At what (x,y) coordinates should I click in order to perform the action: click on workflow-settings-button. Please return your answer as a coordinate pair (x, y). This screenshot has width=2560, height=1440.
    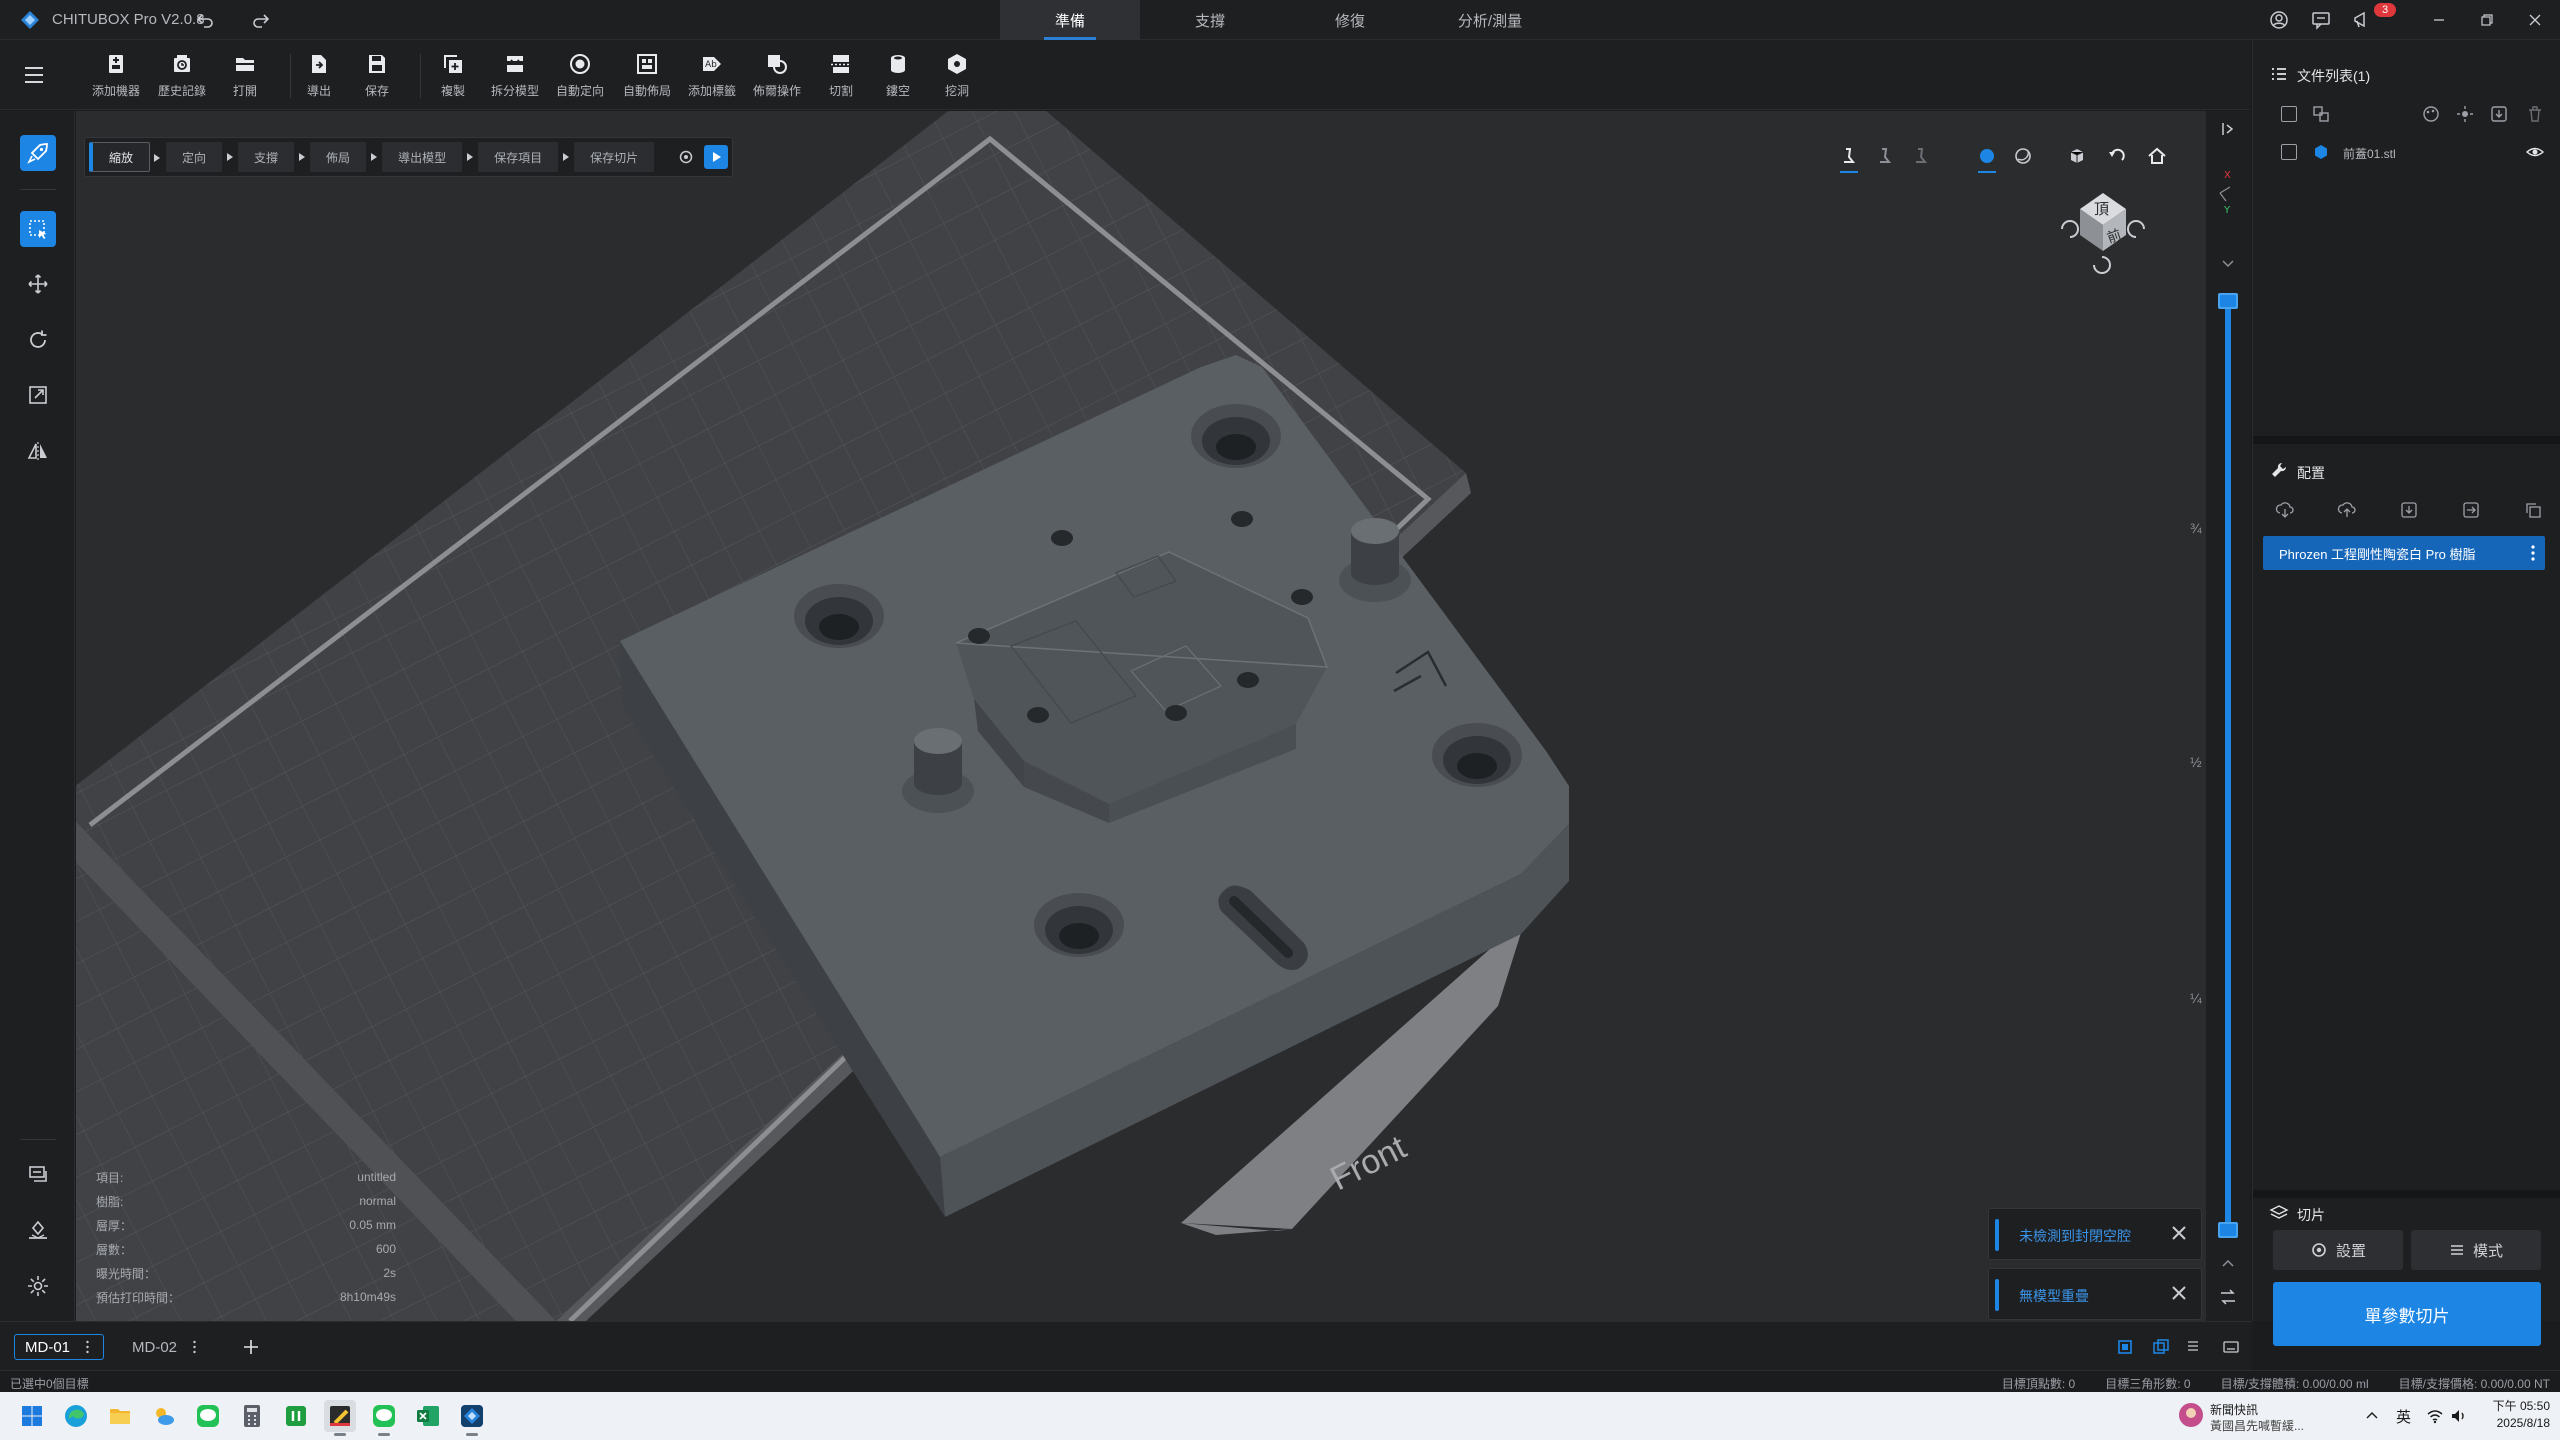
    Looking at the image, I should click on (686, 157).